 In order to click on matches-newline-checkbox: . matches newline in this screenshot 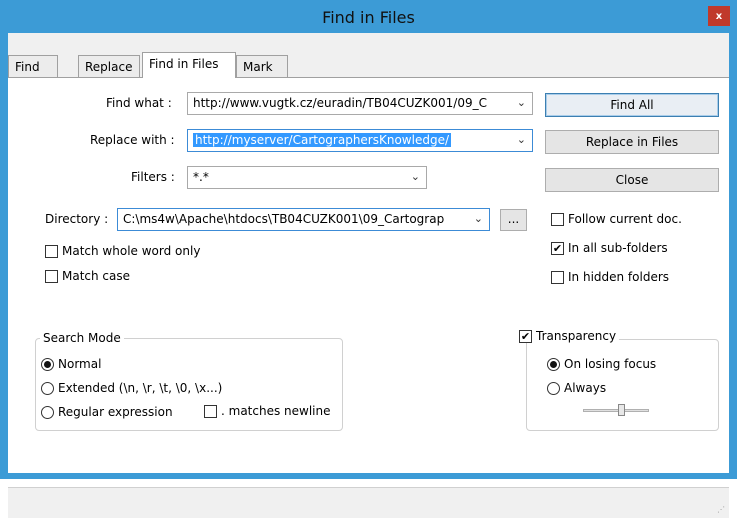, I will do `click(267, 411)`.